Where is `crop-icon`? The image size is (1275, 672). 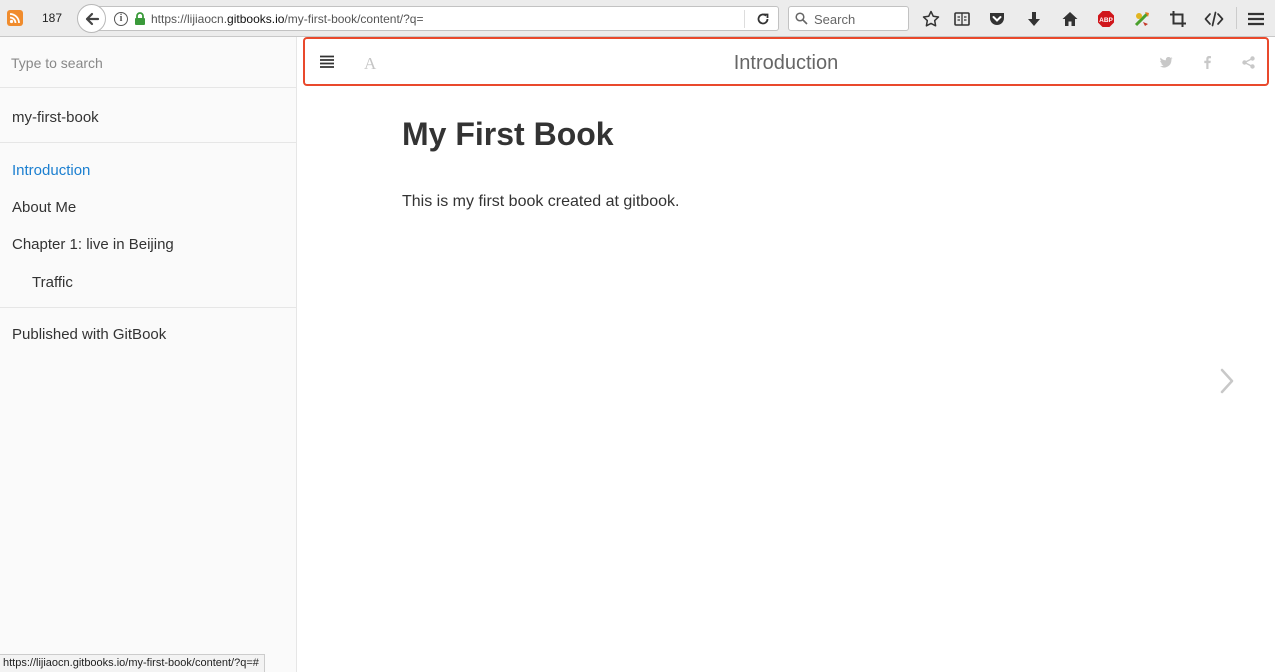 crop-icon is located at coordinates (1178, 19).